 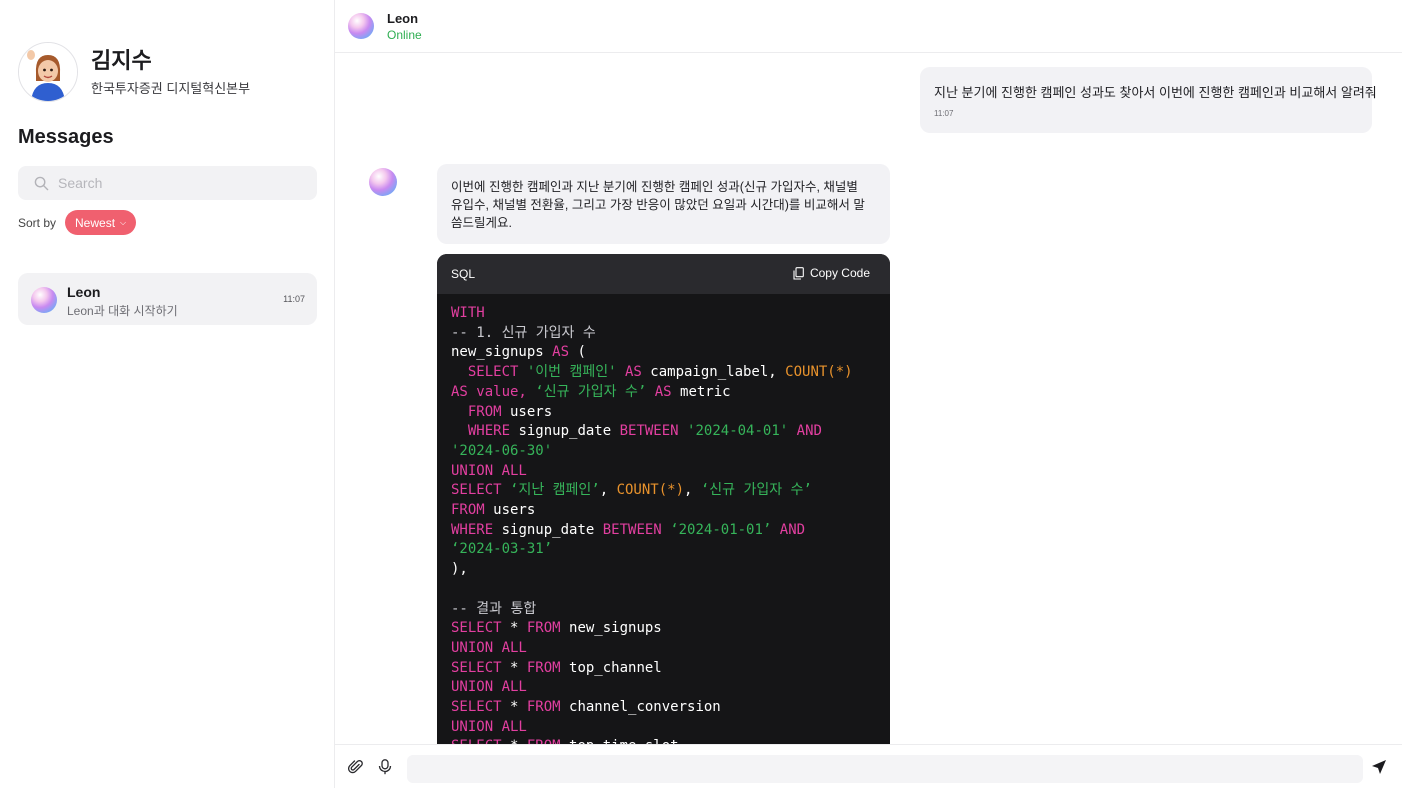 I want to click on contact-name: Leon, so click(x=403, y=18).